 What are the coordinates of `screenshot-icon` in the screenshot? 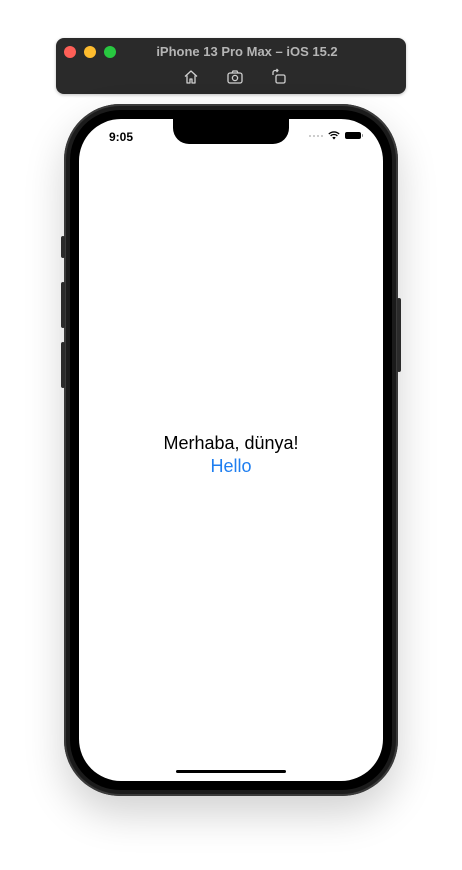 It's located at (235, 77).